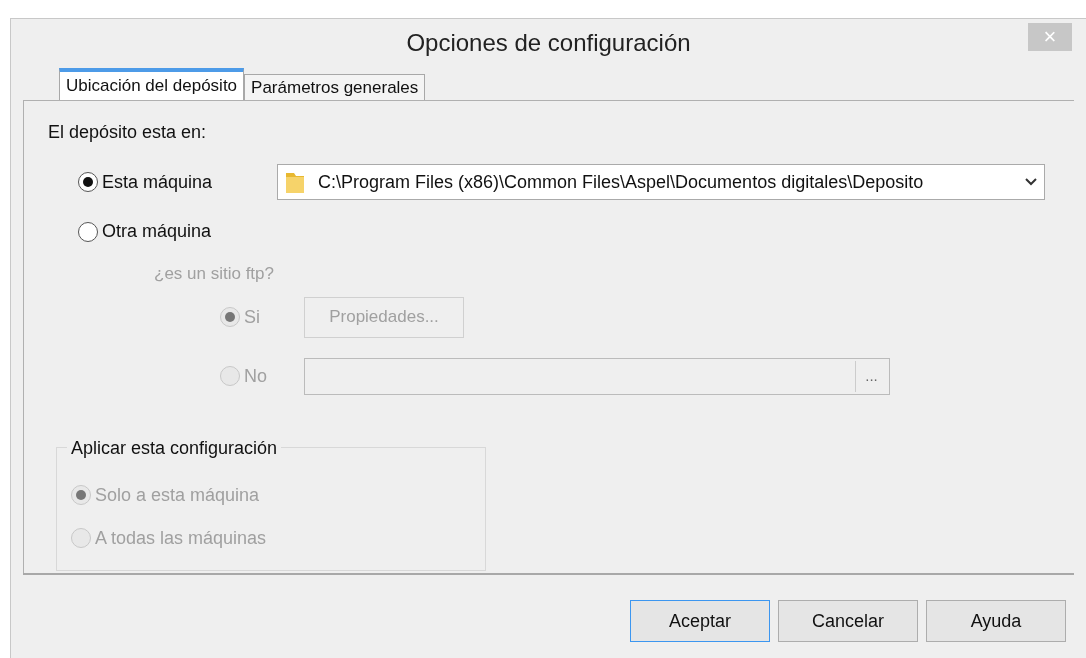  What do you see at coordinates (214, 274) in the screenshot?
I see `ftp-question: ¿es un sitio ftp?` at bounding box center [214, 274].